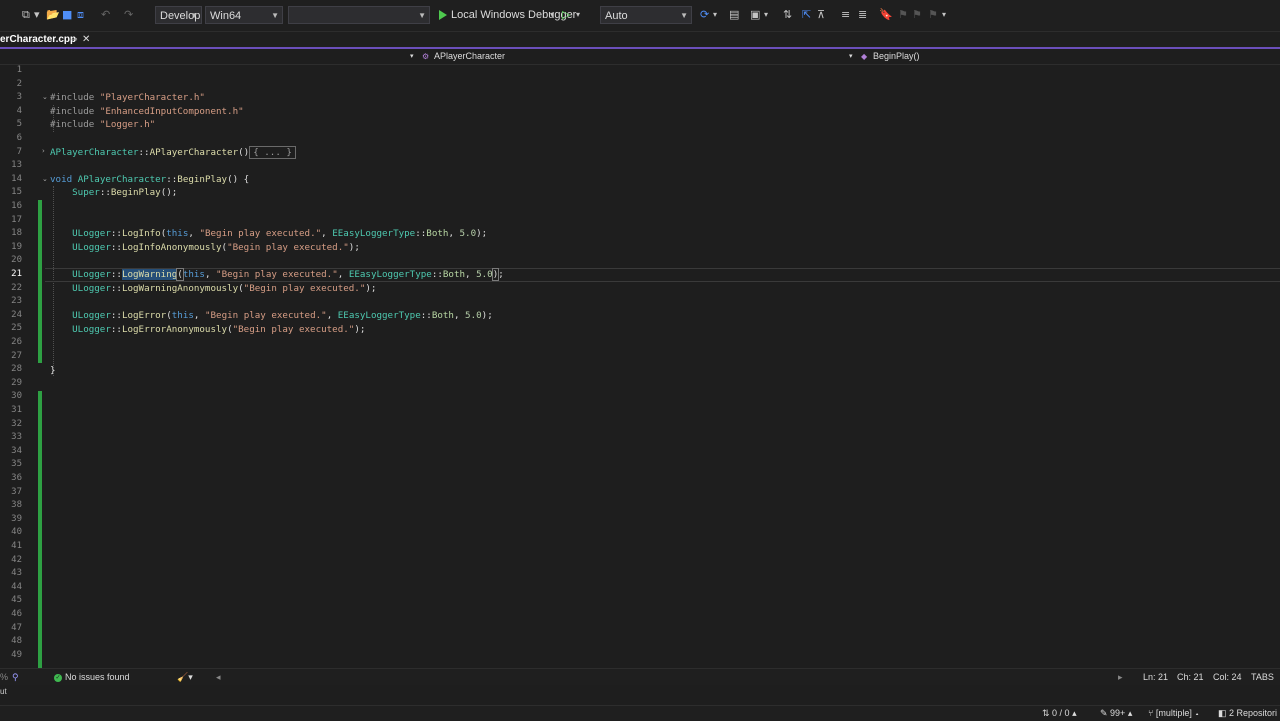 Image resolution: width=1280 pixels, height=721 pixels. What do you see at coordinates (16, 328) in the screenshot?
I see `line-number: 25` at bounding box center [16, 328].